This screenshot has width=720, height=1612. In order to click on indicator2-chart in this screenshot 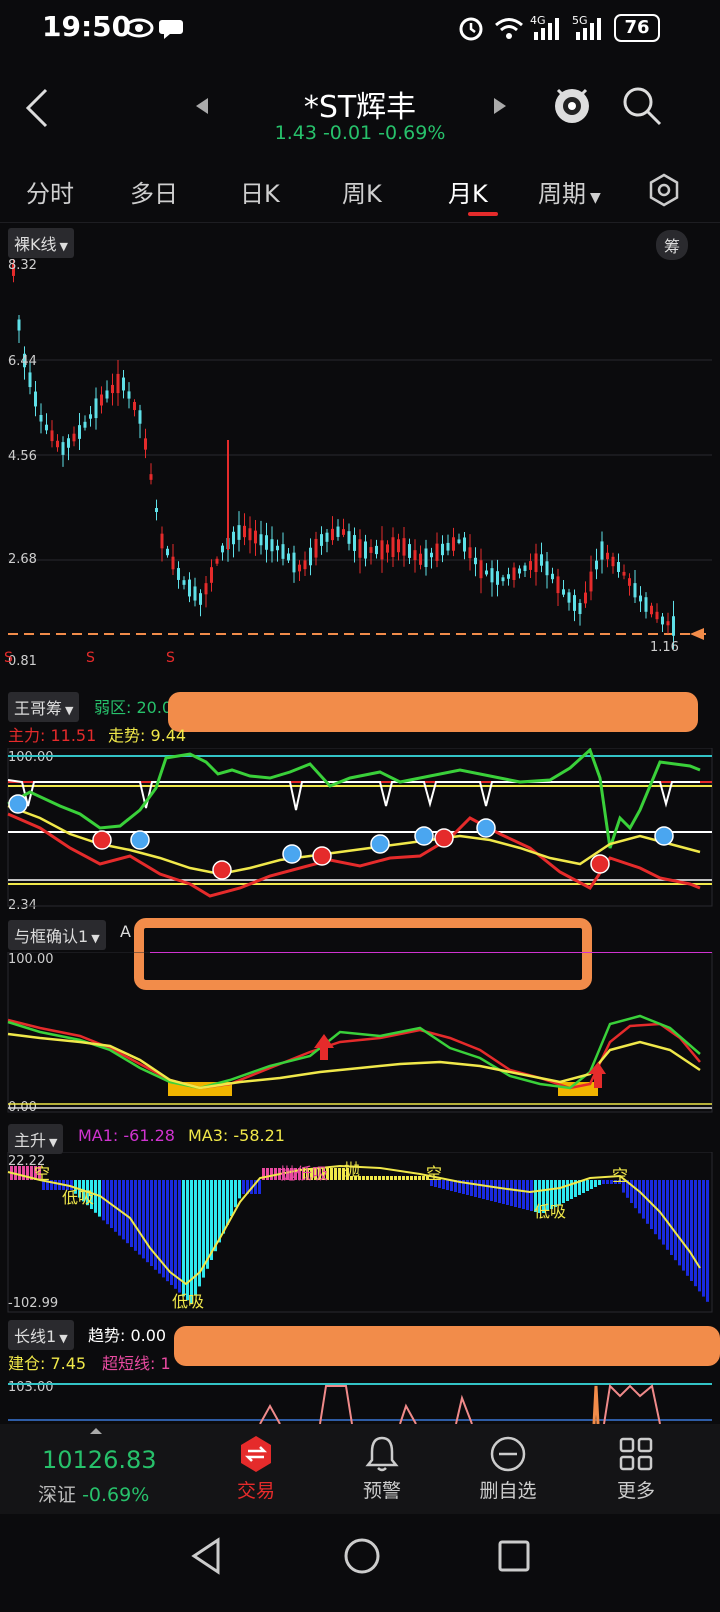, I will do `click(360, 1033)`.